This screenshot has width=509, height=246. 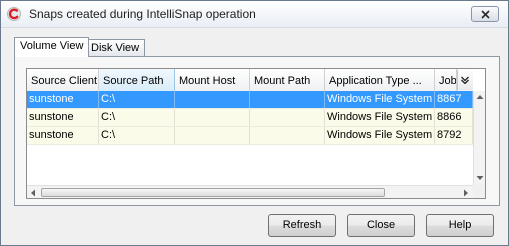 What do you see at coordinates (302, 225) in the screenshot?
I see `refresh-button: Refresh` at bounding box center [302, 225].